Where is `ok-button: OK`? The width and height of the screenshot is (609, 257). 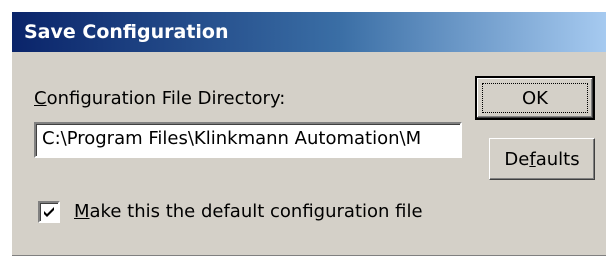
ok-button: OK is located at coordinates (535, 98).